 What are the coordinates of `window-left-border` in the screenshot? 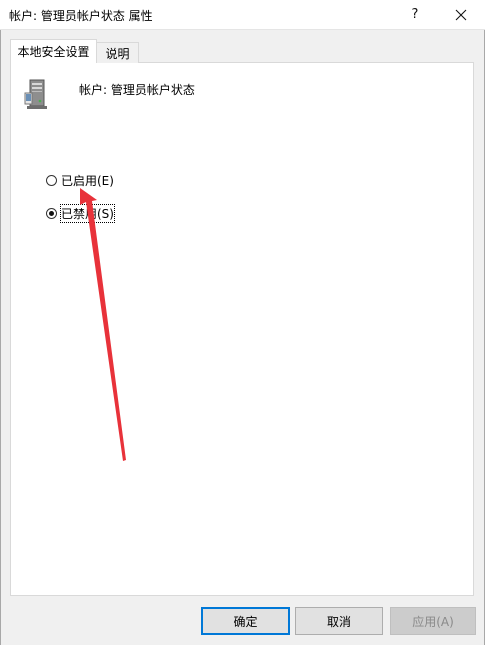 It's located at (0, 337).